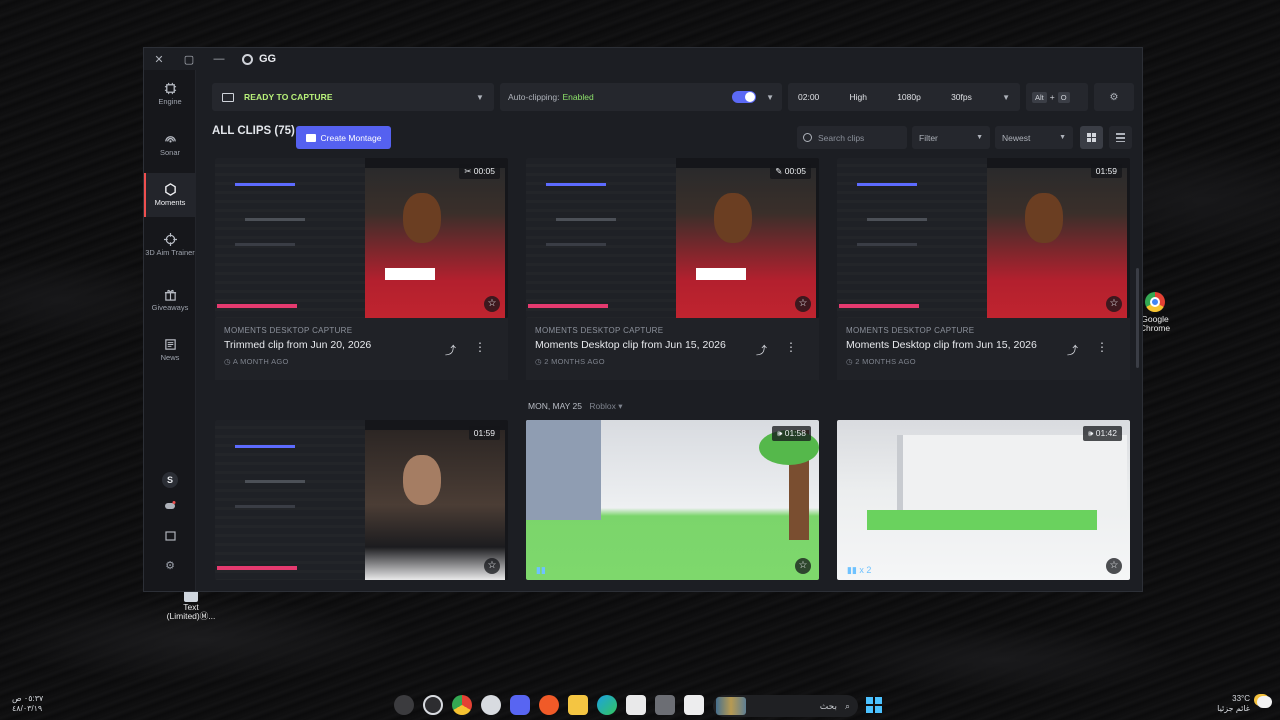  Describe the element at coordinates (841, 137) in the screenshot. I see `search-placeholder: Search clips` at that location.